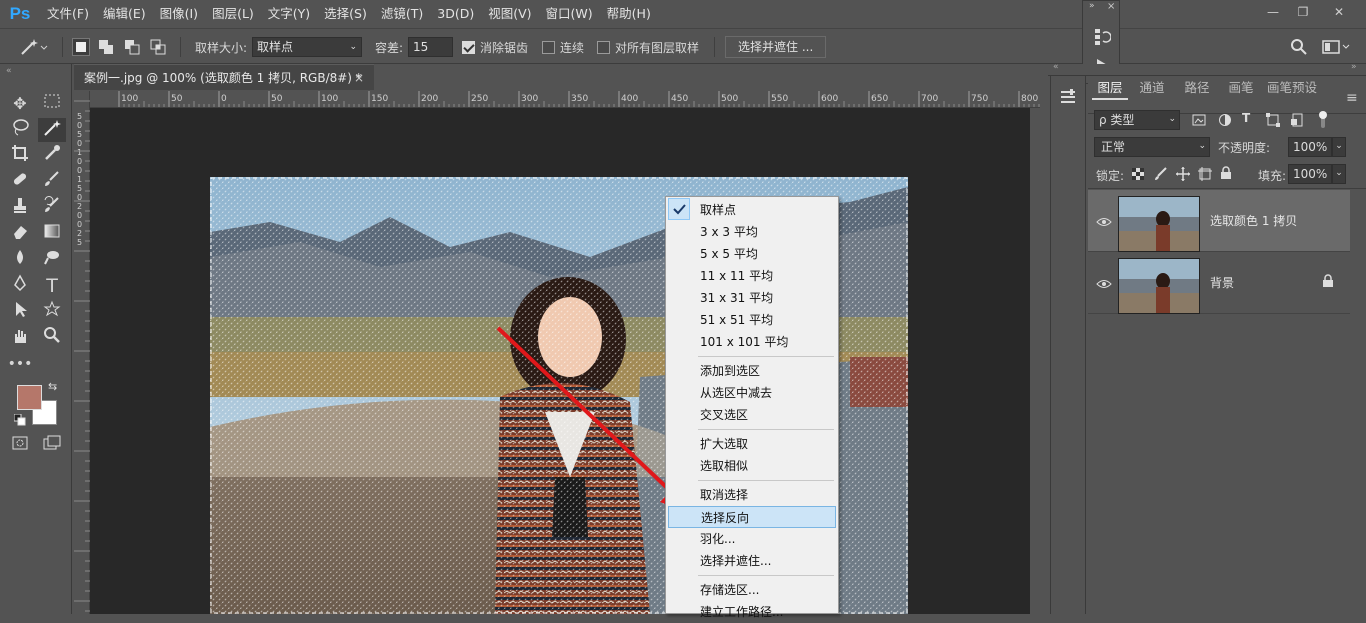 The height and width of the screenshot is (623, 1366). What do you see at coordinates (1110, 88) in the screenshot?
I see `panel-tab: 图层` at bounding box center [1110, 88].